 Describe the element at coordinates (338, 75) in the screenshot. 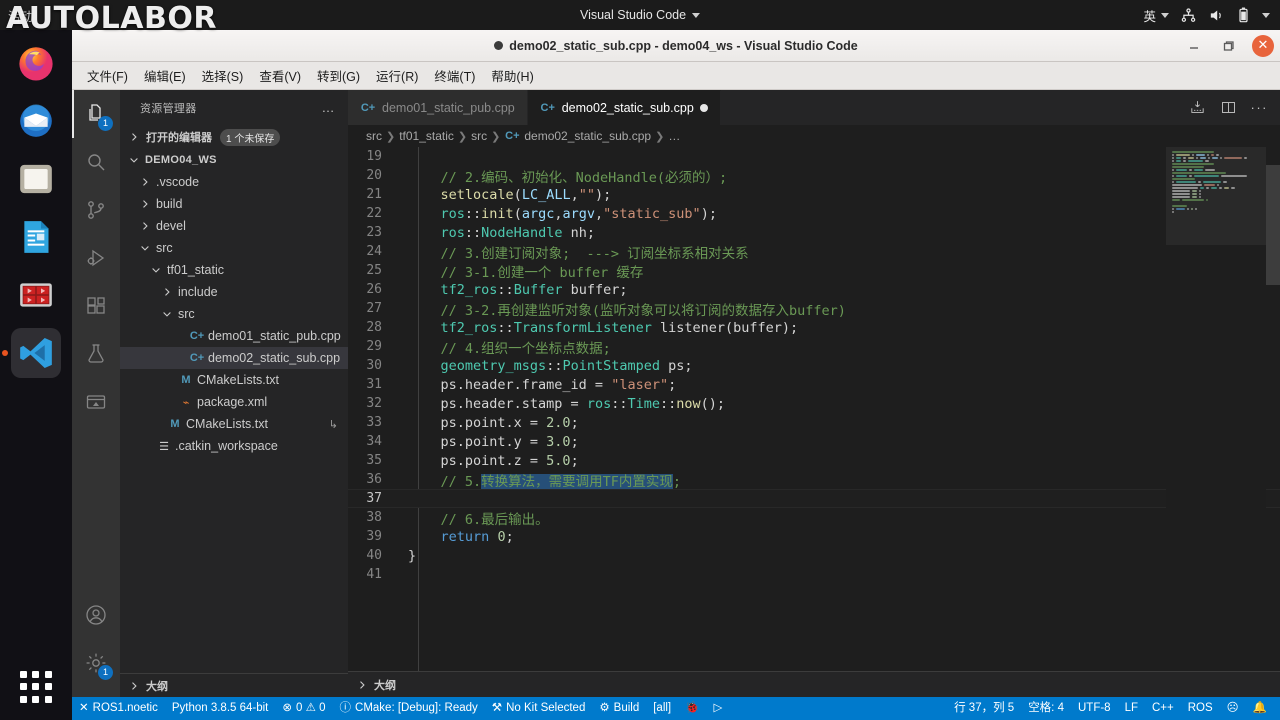

I see `menu-goto: 转到(G)` at that location.